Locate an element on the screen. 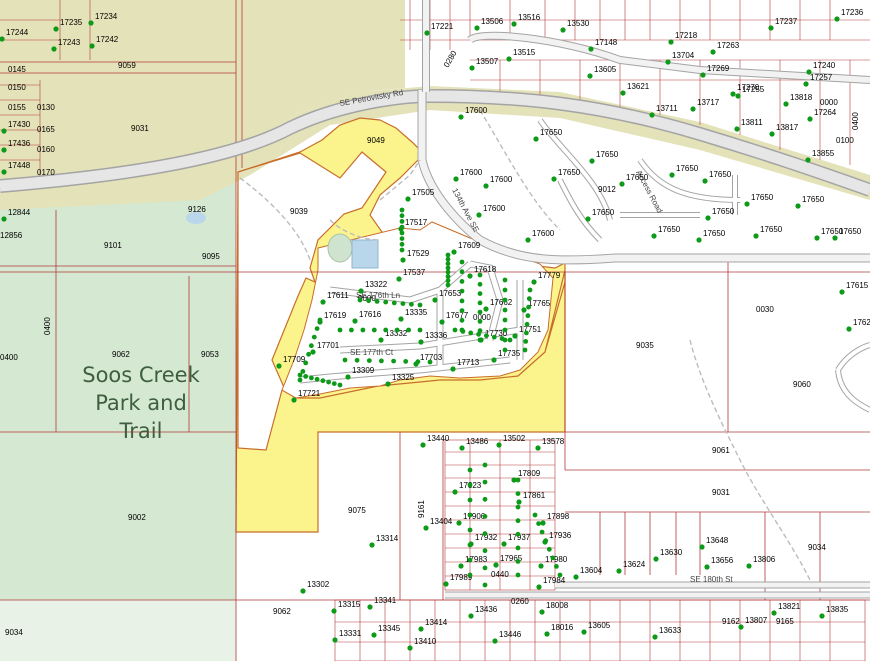  address-marker: 13648 is located at coordinates (714, 543).